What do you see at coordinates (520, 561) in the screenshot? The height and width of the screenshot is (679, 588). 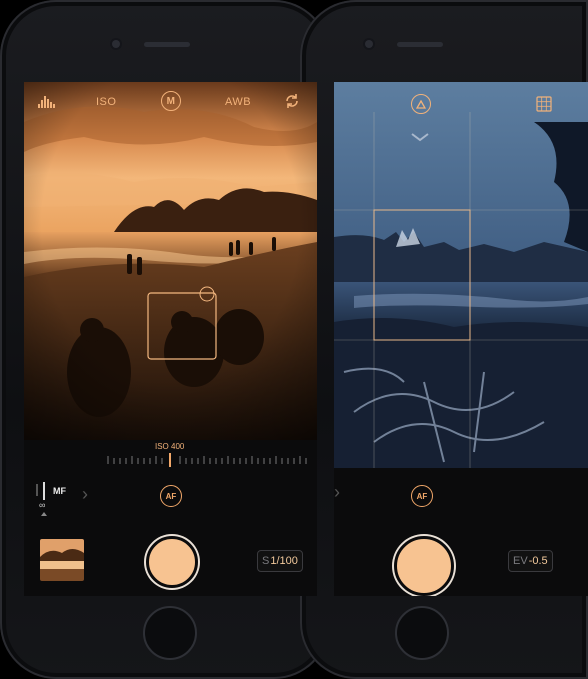 I see `exposure-prefix: EV` at bounding box center [520, 561].